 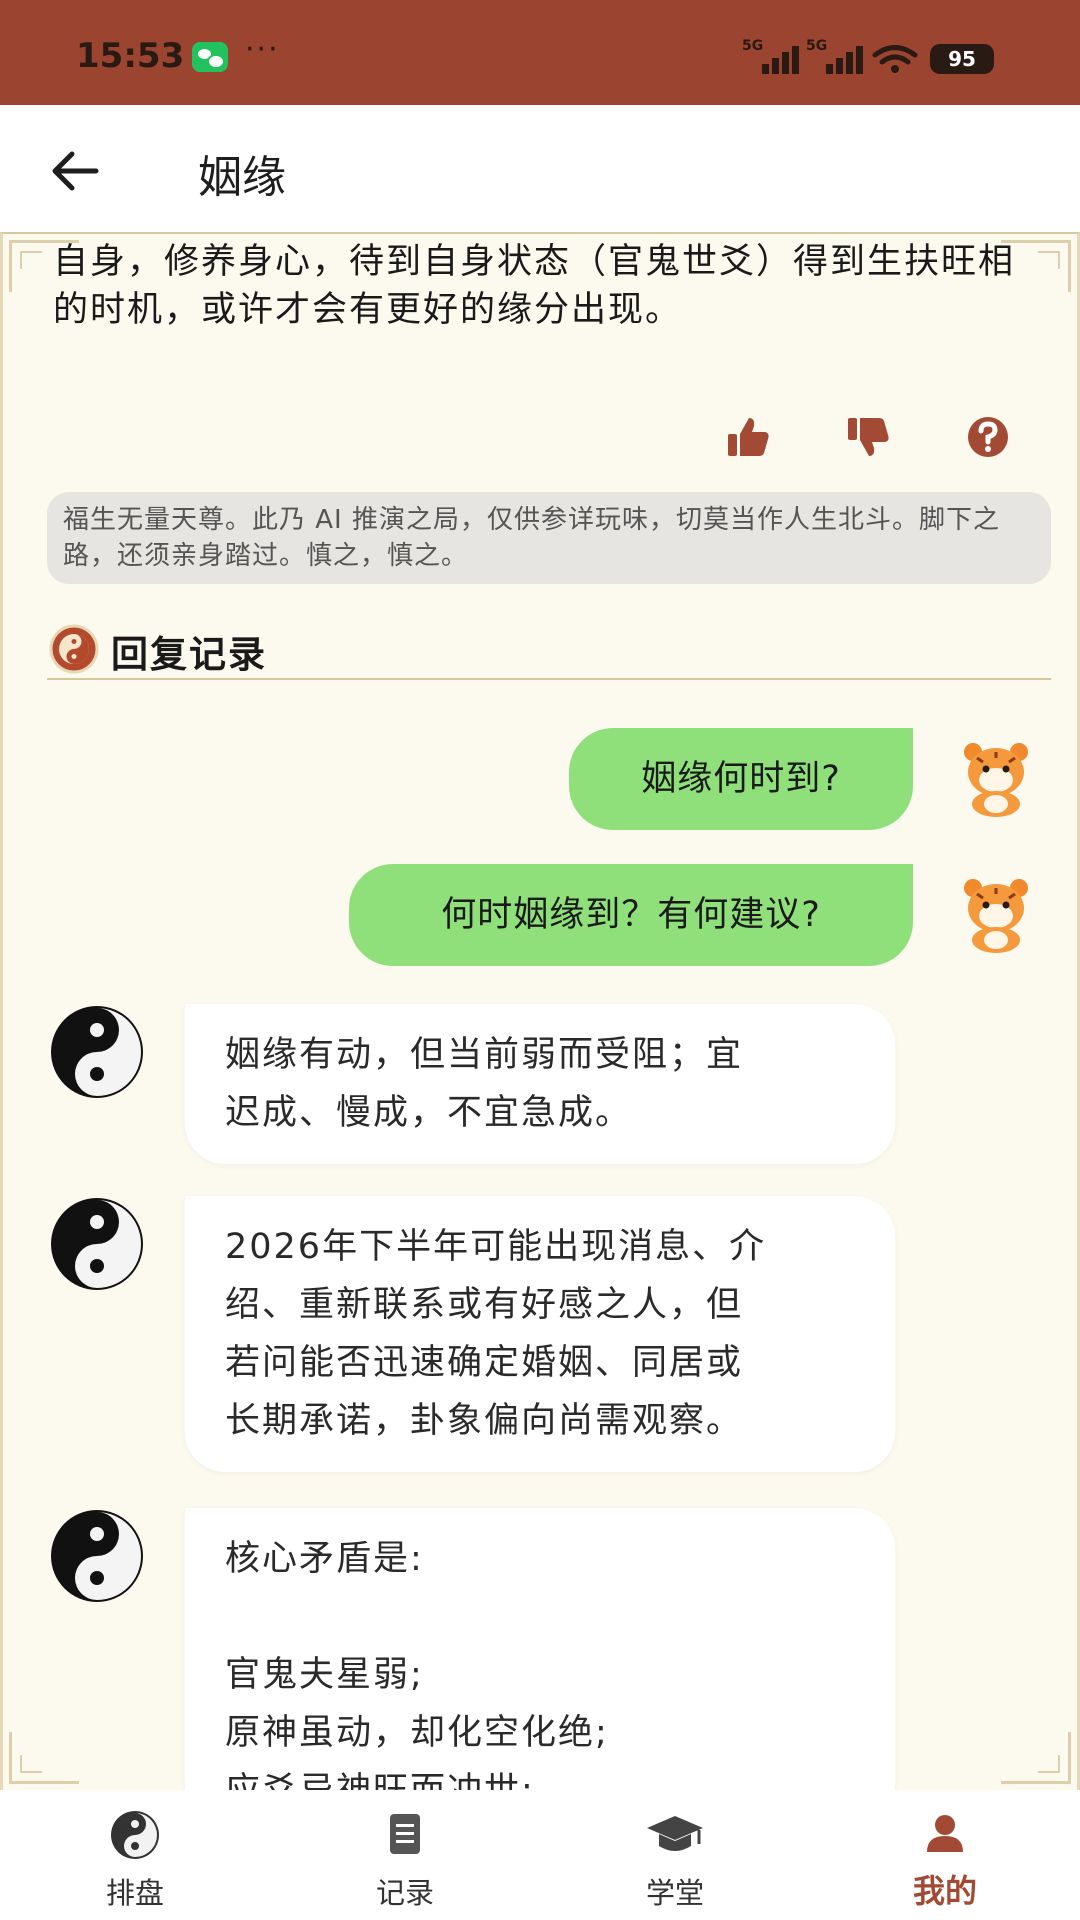 What do you see at coordinates (962, 59) in the screenshot?
I see `battery-icon: 95` at bounding box center [962, 59].